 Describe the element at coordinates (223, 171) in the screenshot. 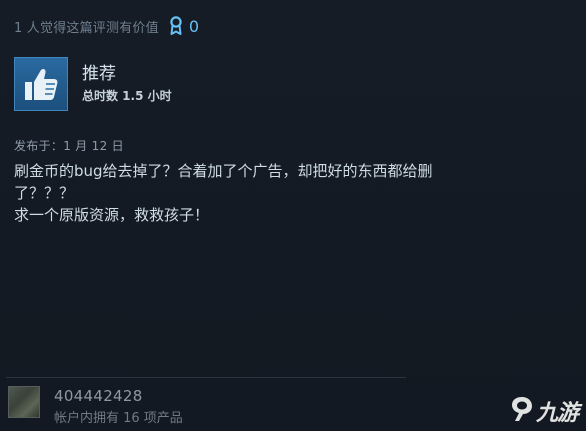

I see `review-line: 刷金币的bug给去掉了？合着加了个广告，却把好的东西都给删` at that location.